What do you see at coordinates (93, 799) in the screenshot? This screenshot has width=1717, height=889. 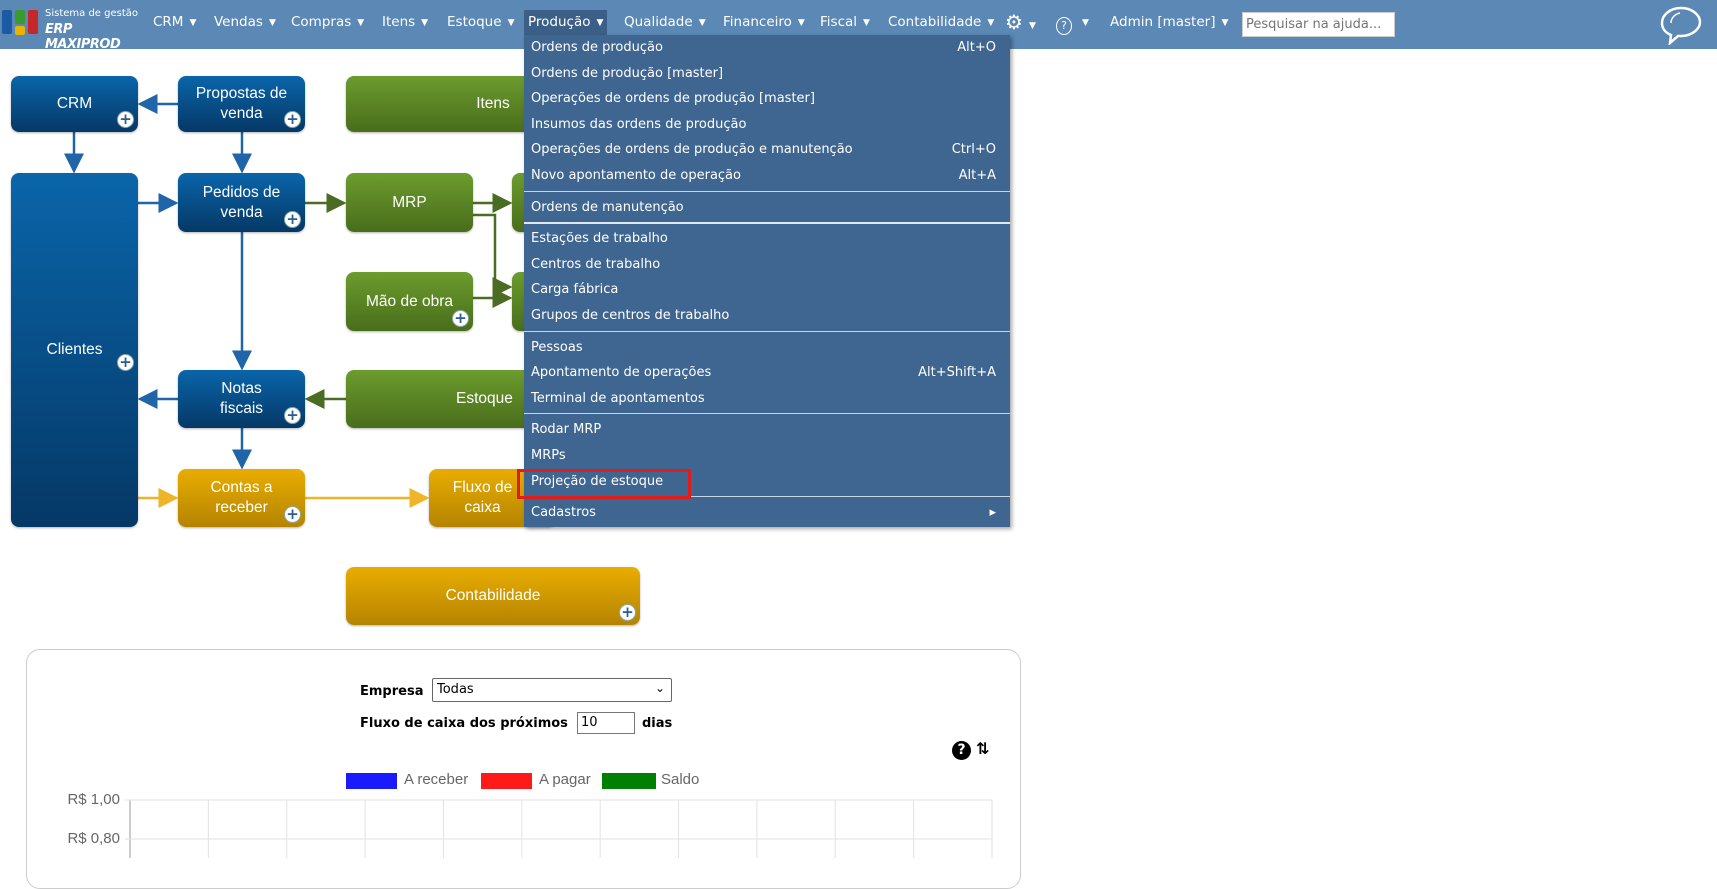 I see `y-tick-label: R$ 1,00` at bounding box center [93, 799].